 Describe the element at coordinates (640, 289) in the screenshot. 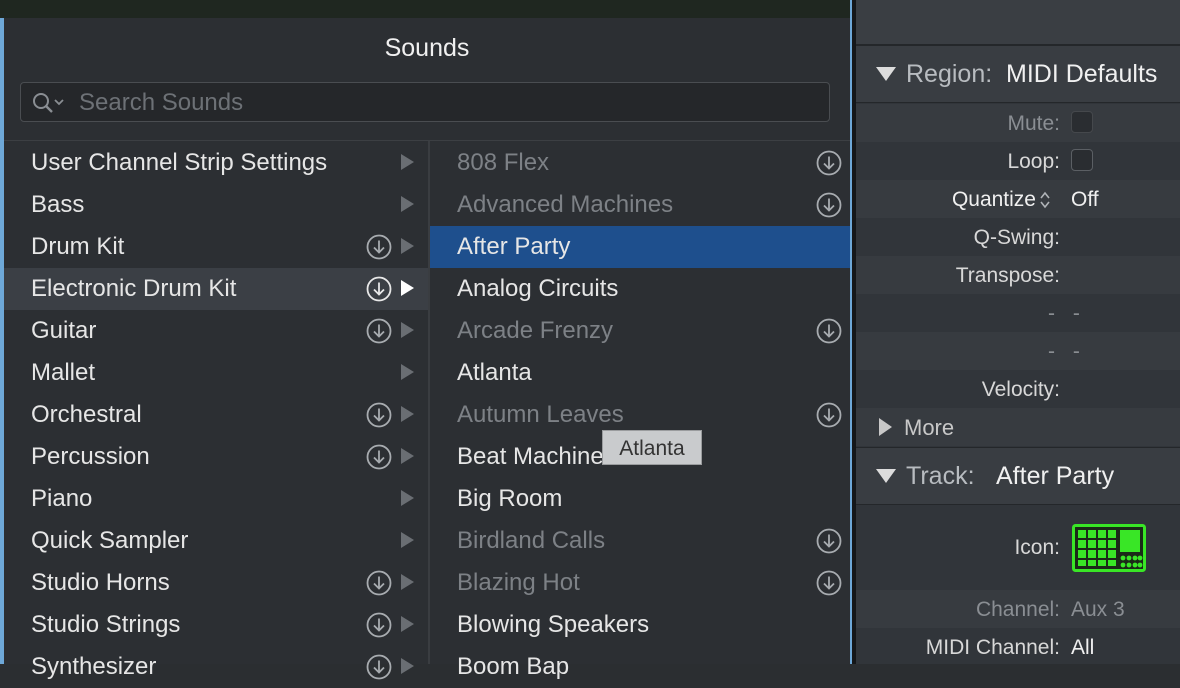

I see `sound-item: Analog Circuits` at that location.